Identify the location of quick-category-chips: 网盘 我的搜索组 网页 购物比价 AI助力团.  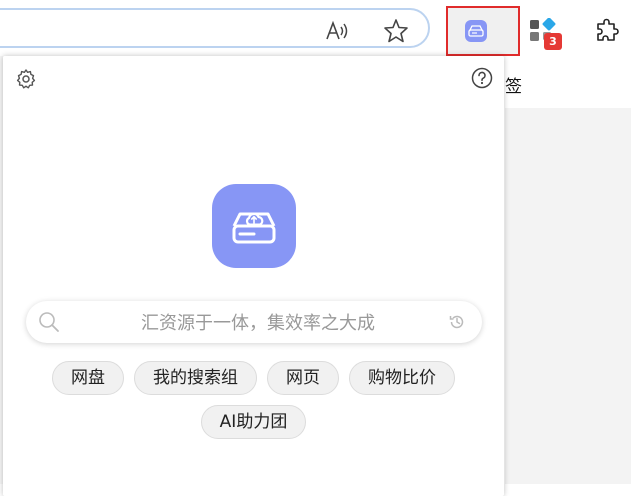
(253, 405).